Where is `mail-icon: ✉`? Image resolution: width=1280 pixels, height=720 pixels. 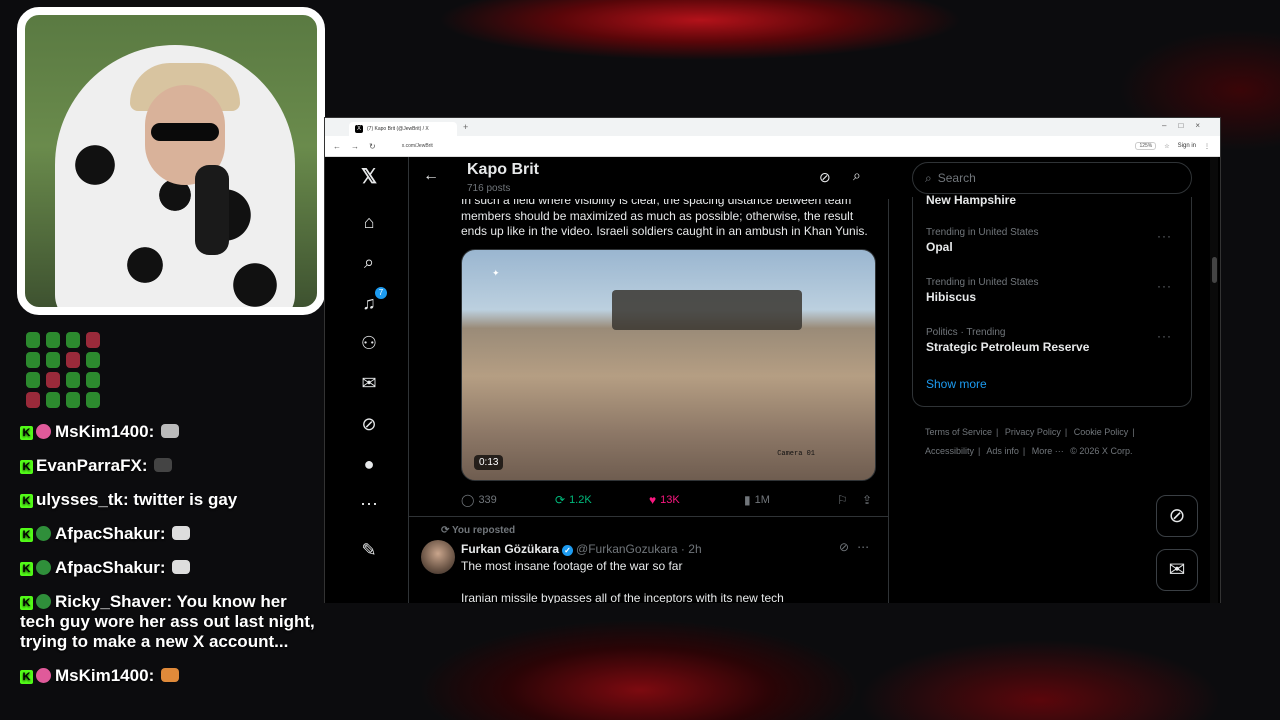
mail-icon: ✉ is located at coordinates (369, 383).